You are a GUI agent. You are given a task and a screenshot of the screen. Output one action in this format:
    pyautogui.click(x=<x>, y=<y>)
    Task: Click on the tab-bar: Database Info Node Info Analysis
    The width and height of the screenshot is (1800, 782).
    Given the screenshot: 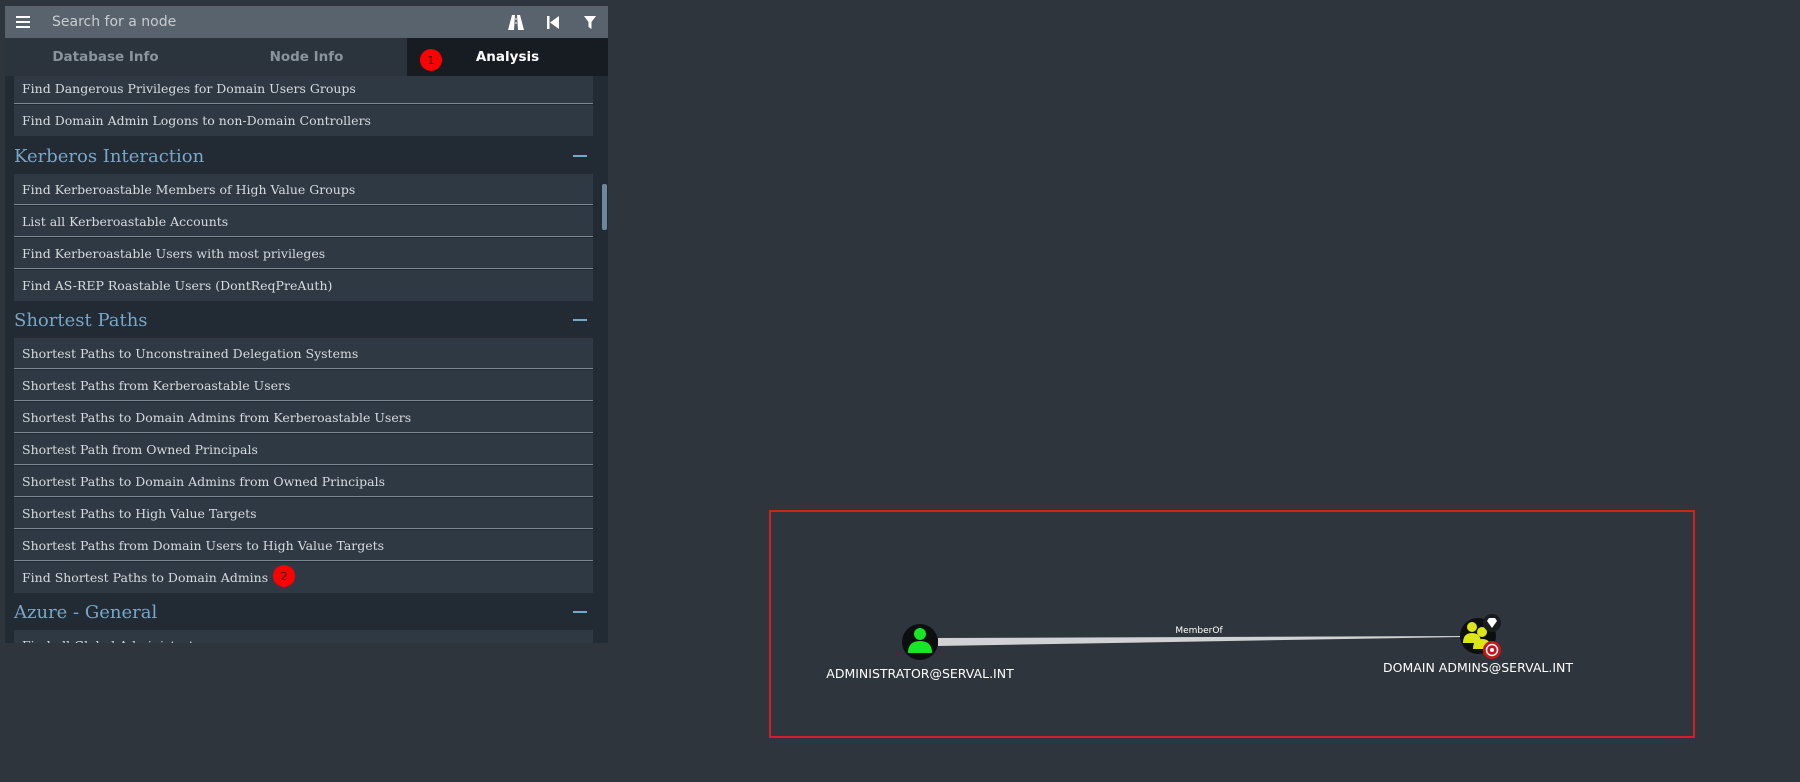 What is the action you would take?
    pyautogui.click(x=306, y=57)
    